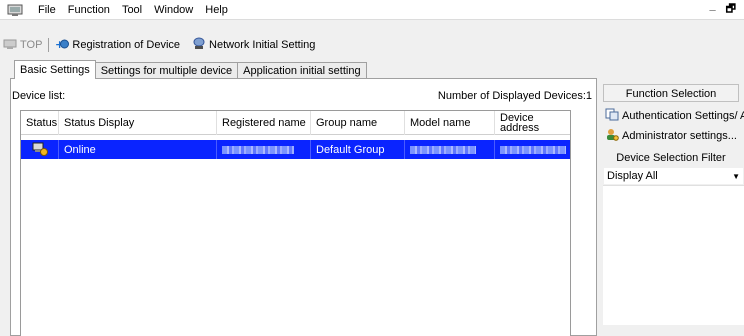 This screenshot has height=336, width=744. Describe the element at coordinates (258, 149) in the screenshot. I see `redacted-registered-name` at that location.